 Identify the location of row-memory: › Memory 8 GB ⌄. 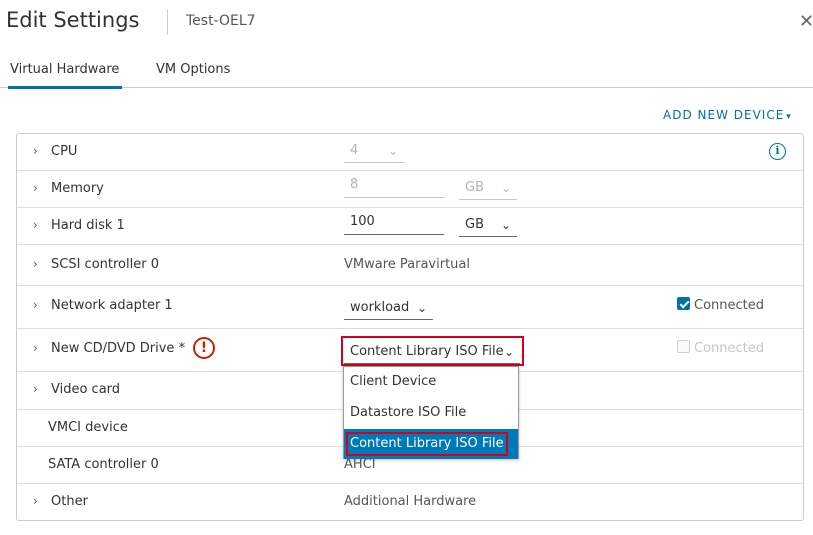
(410, 189).